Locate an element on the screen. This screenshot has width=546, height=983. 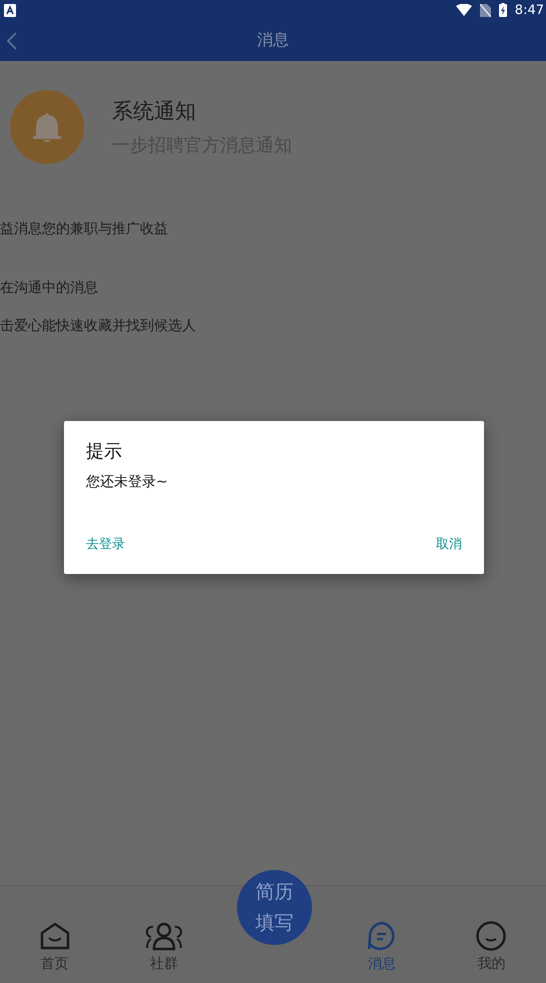
nav-label: 消息 is located at coordinates (382, 964).